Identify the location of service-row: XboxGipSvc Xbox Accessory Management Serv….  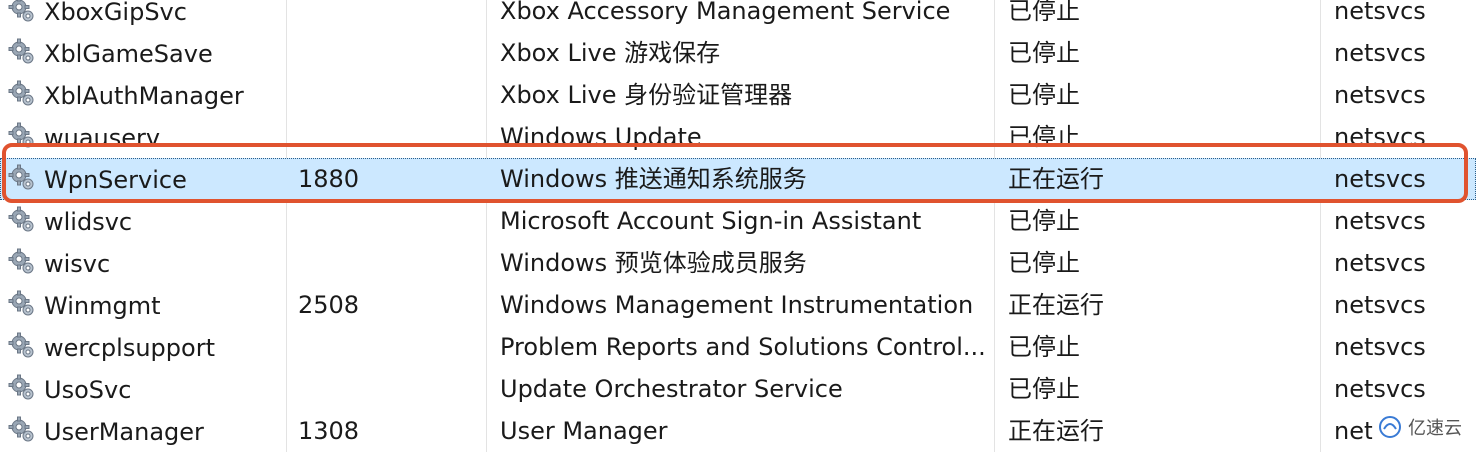
(738, 16).